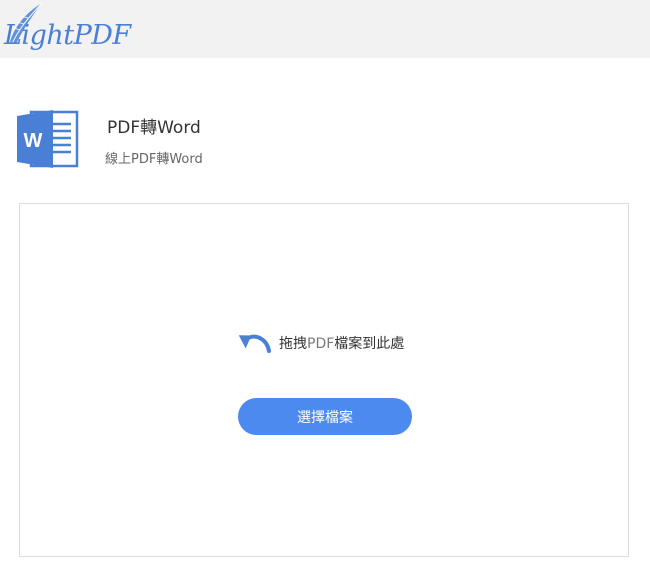 The height and width of the screenshot is (574, 650). I want to click on drag-hint-format: PDF, so click(321, 344).